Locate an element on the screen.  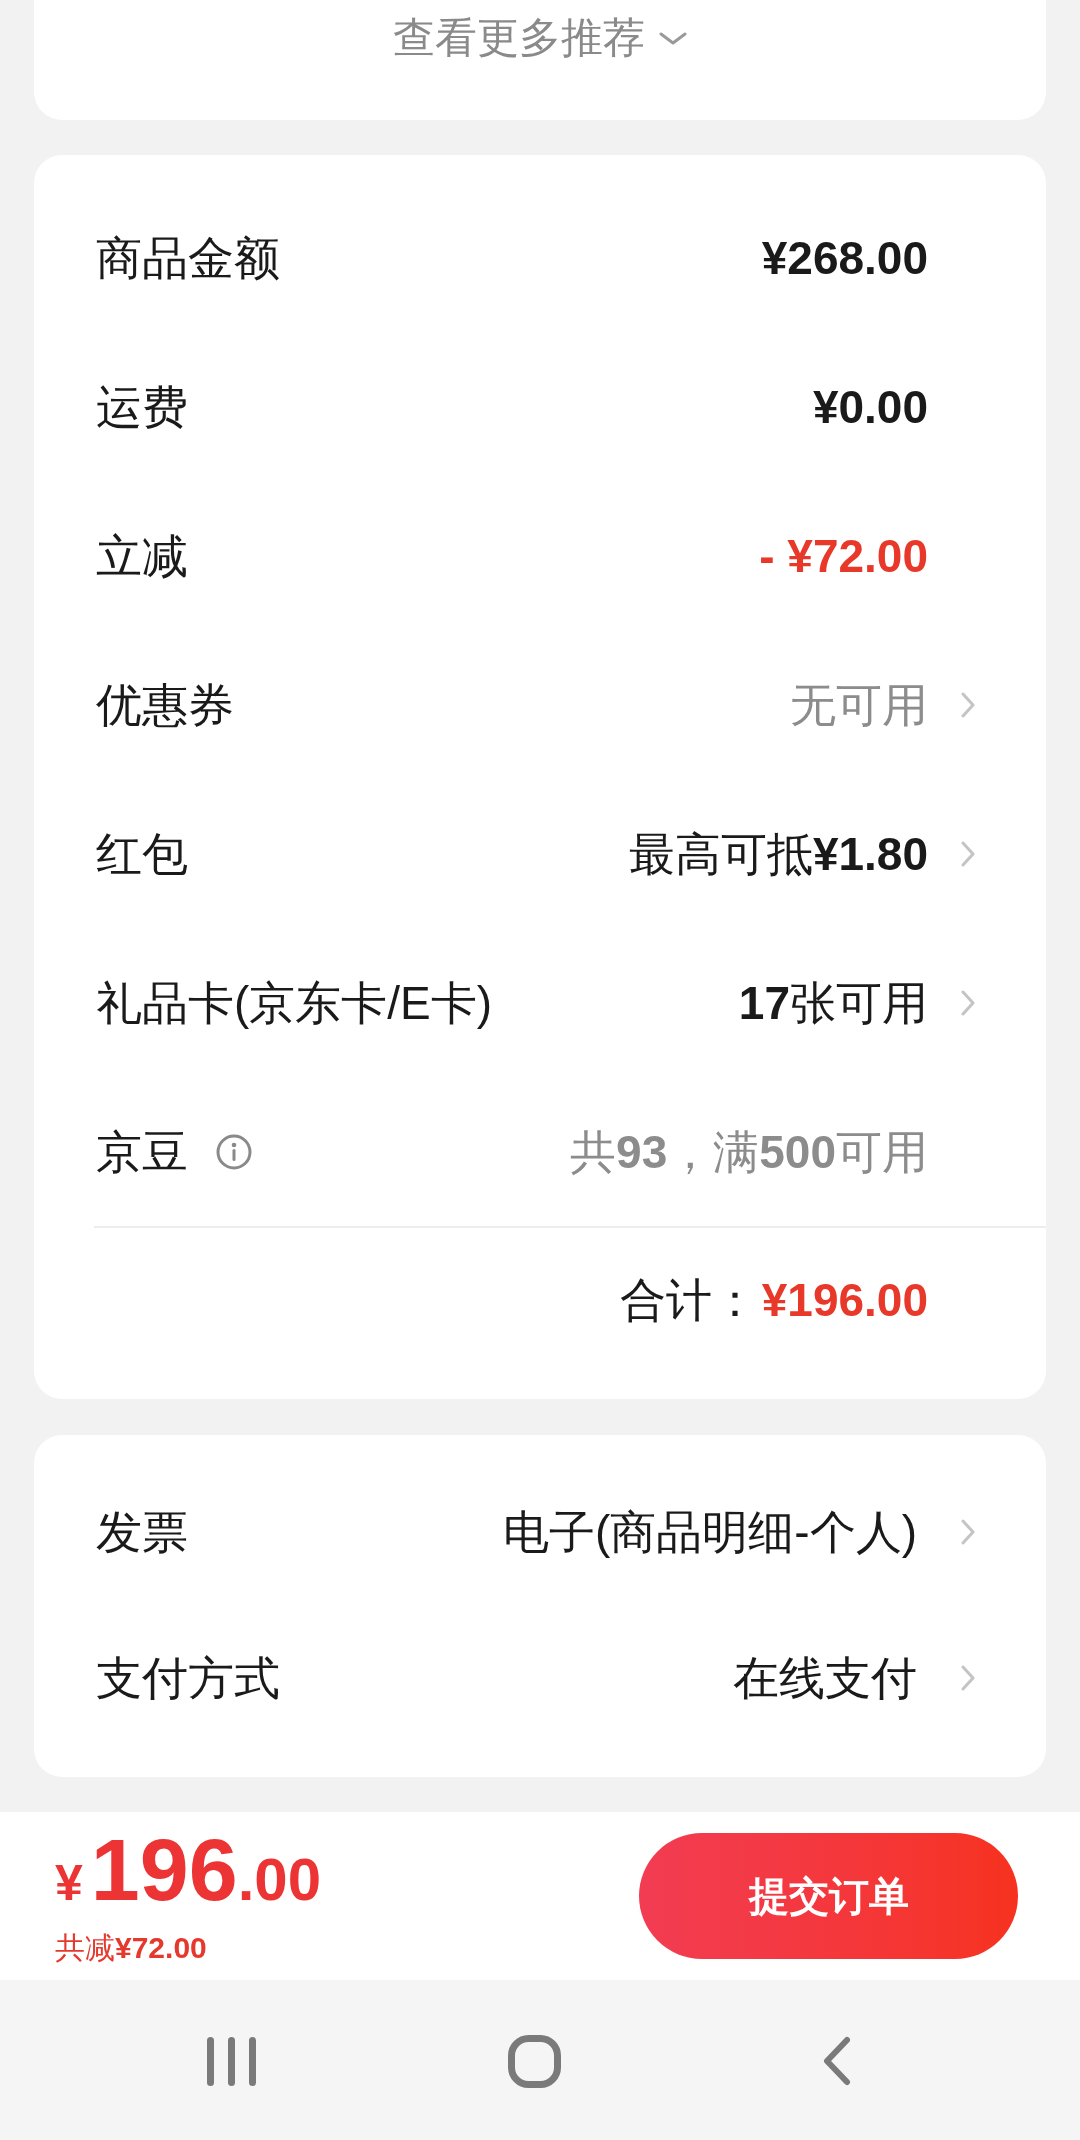
row-label: 礼品卡(京东卡/E卡) is located at coordinates (294, 1003).